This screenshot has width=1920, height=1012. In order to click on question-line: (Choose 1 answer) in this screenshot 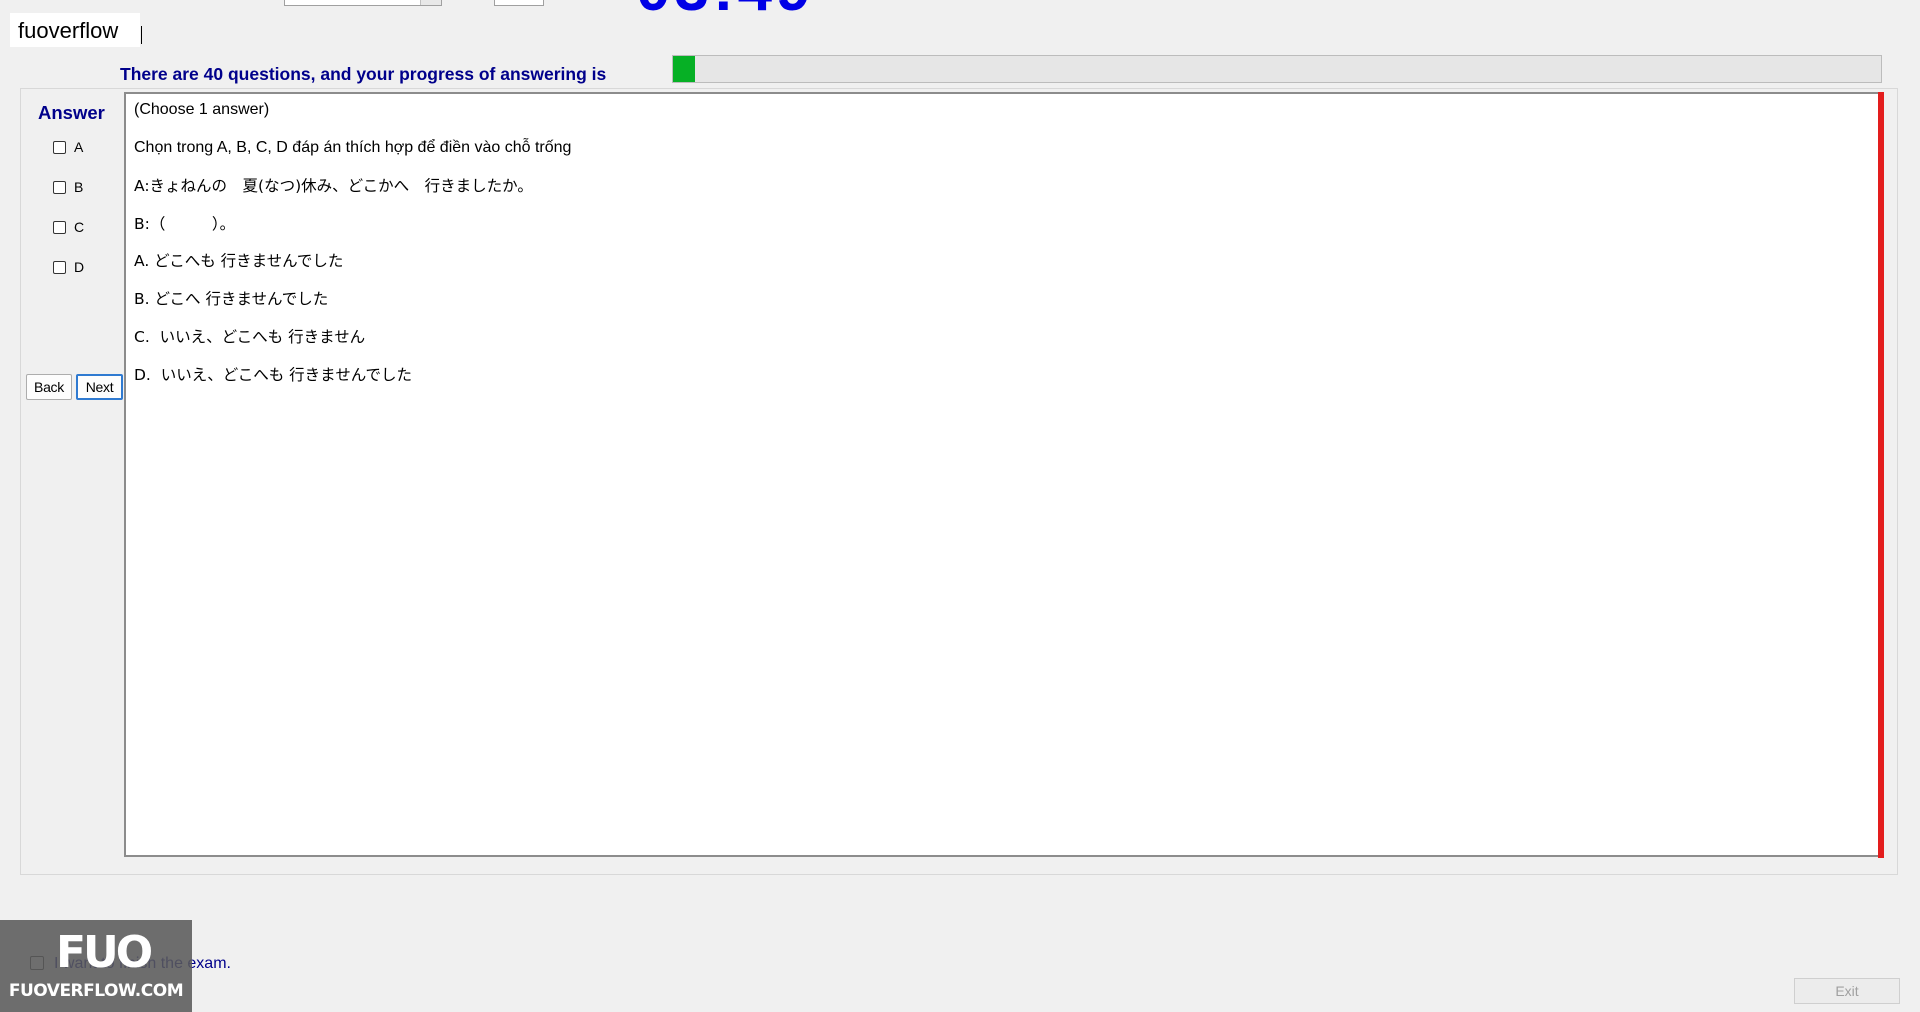, I will do `click(202, 109)`.